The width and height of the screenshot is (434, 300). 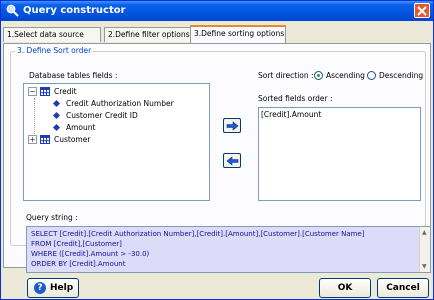 What do you see at coordinates (40, 288) in the screenshot?
I see `help-icon: ?` at bounding box center [40, 288].